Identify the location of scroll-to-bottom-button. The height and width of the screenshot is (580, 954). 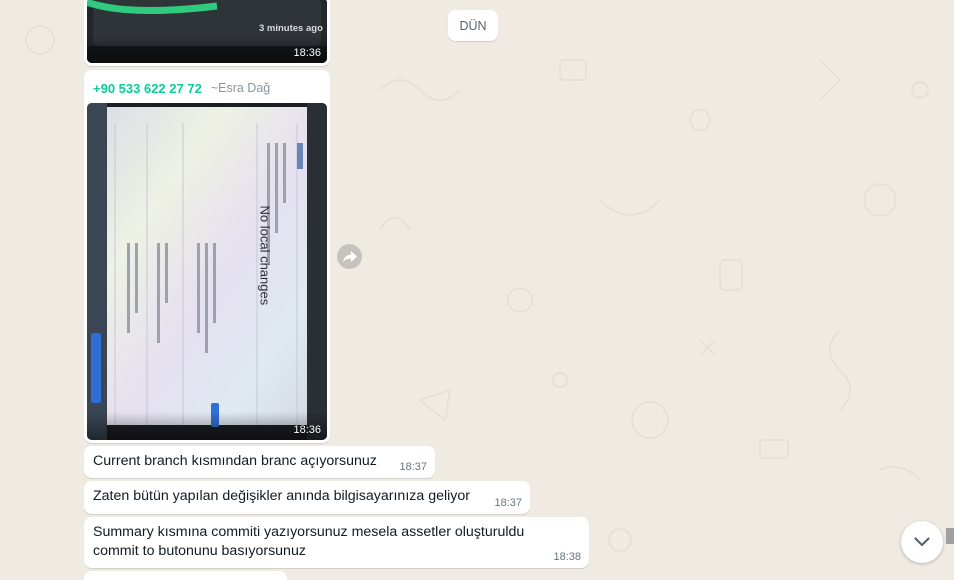
(922, 542).